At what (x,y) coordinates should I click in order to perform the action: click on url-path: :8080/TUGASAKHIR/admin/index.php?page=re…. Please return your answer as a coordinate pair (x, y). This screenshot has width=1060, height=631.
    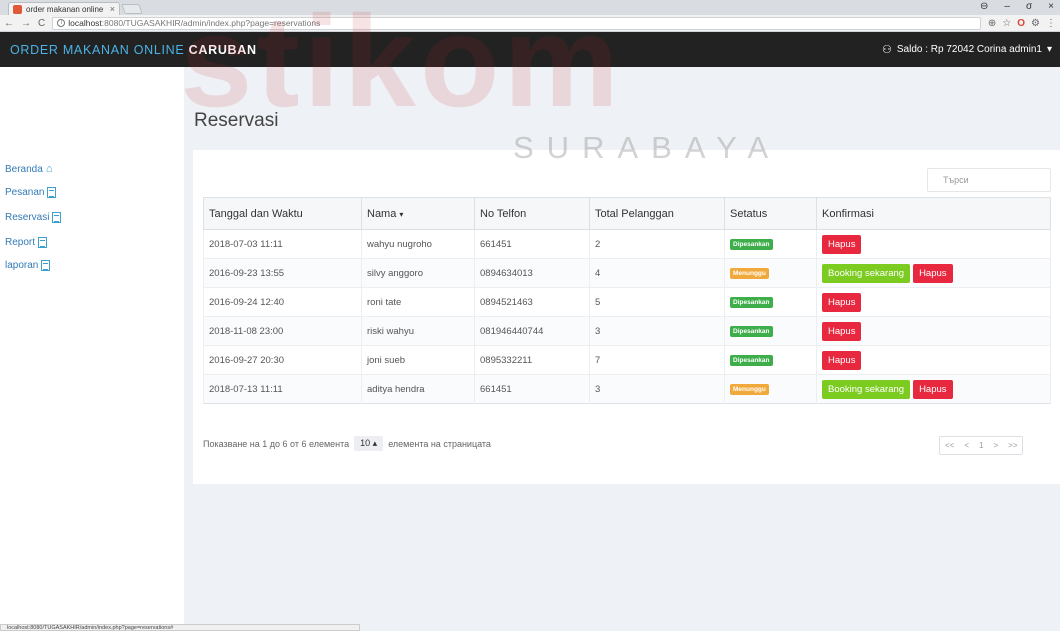
    Looking at the image, I should click on (211, 23).